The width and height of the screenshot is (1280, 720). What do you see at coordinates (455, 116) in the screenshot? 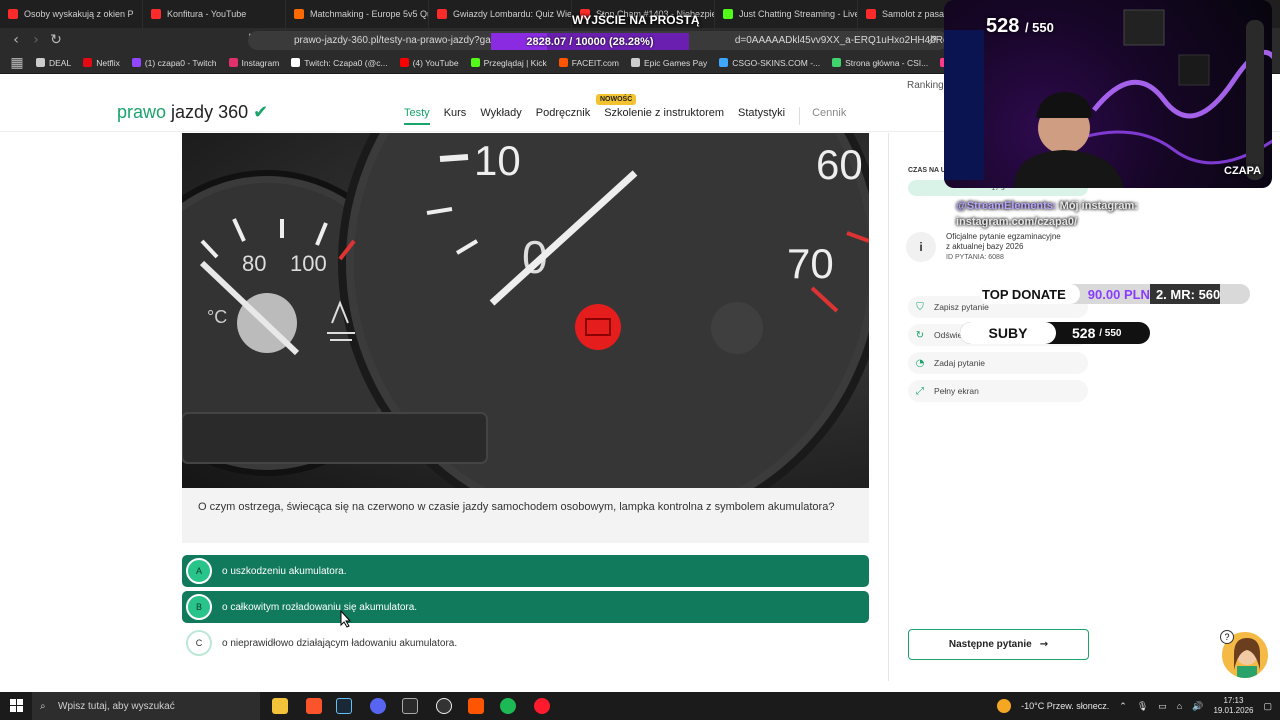
I see `nav-kurs: Kurs` at bounding box center [455, 116].